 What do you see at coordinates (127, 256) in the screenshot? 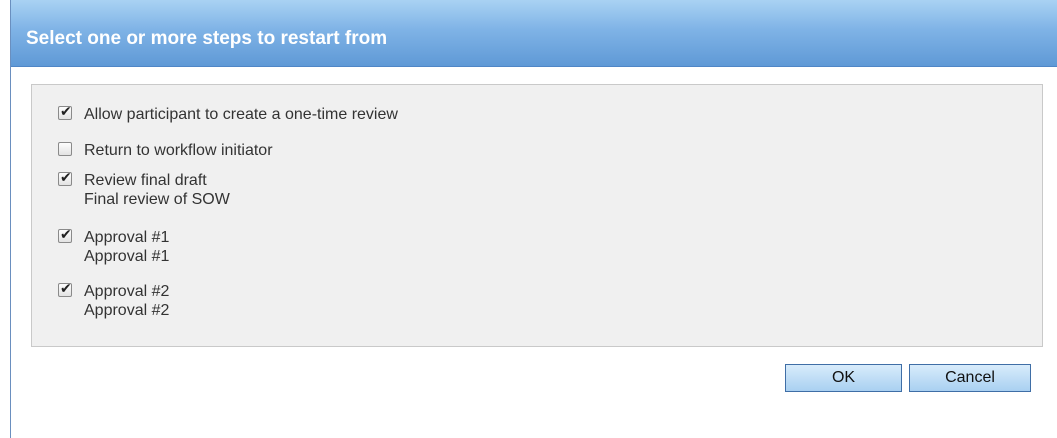
I see `step-description: Approval #1` at bounding box center [127, 256].